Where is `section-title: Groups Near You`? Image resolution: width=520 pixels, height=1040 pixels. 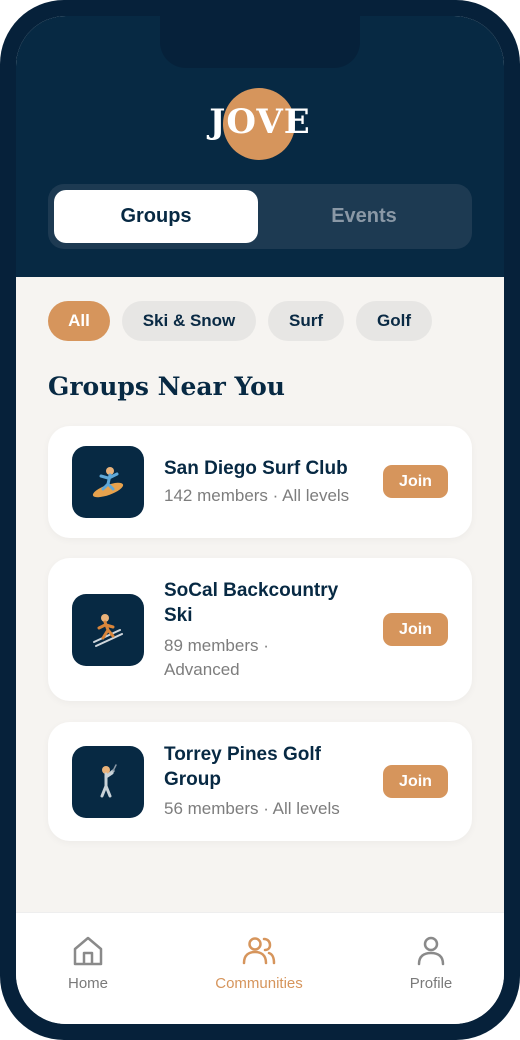 section-title: Groups Near You is located at coordinates (166, 386).